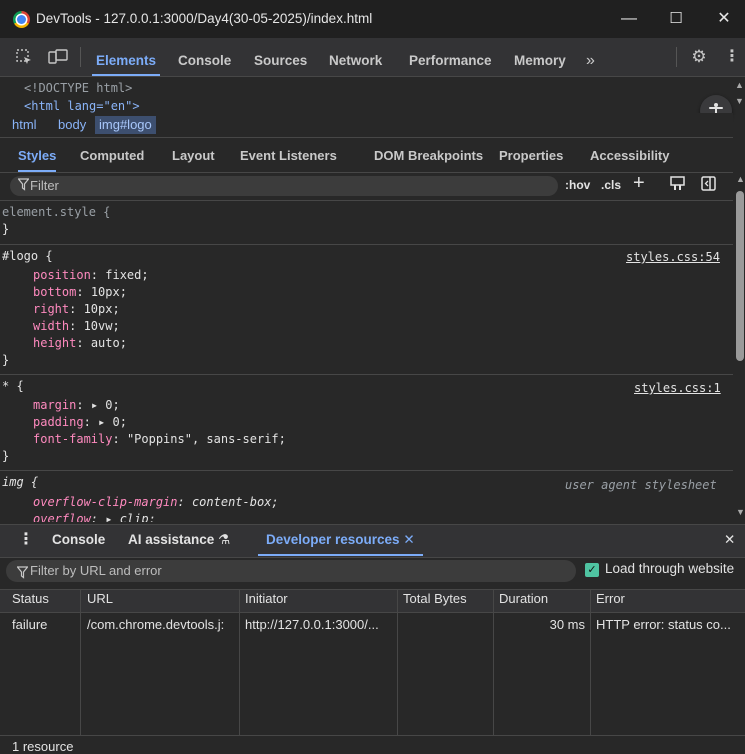  I want to click on column-initiator: Initiator, so click(266, 598).